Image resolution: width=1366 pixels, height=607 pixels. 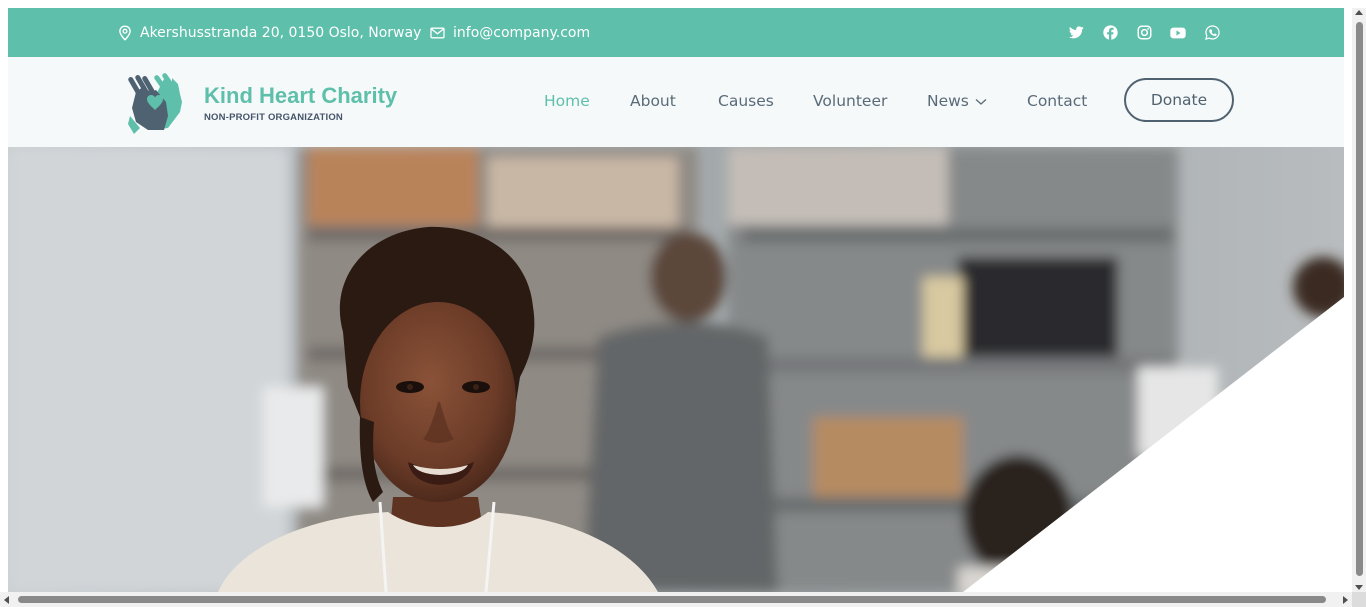 I want to click on scroll-down-arrow-icon, so click(x=1359, y=587).